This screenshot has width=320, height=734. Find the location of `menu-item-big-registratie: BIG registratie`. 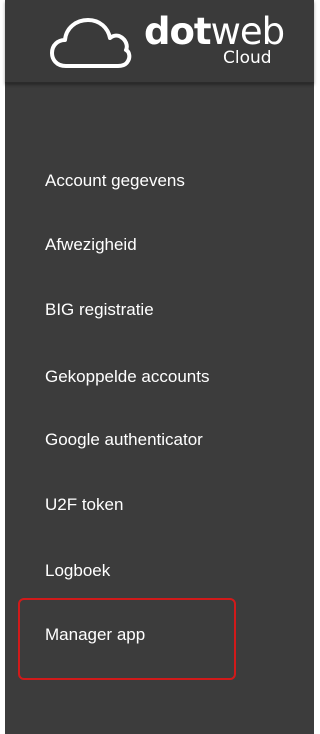

menu-item-big-registratie: BIG registratie is located at coordinates (99, 310).